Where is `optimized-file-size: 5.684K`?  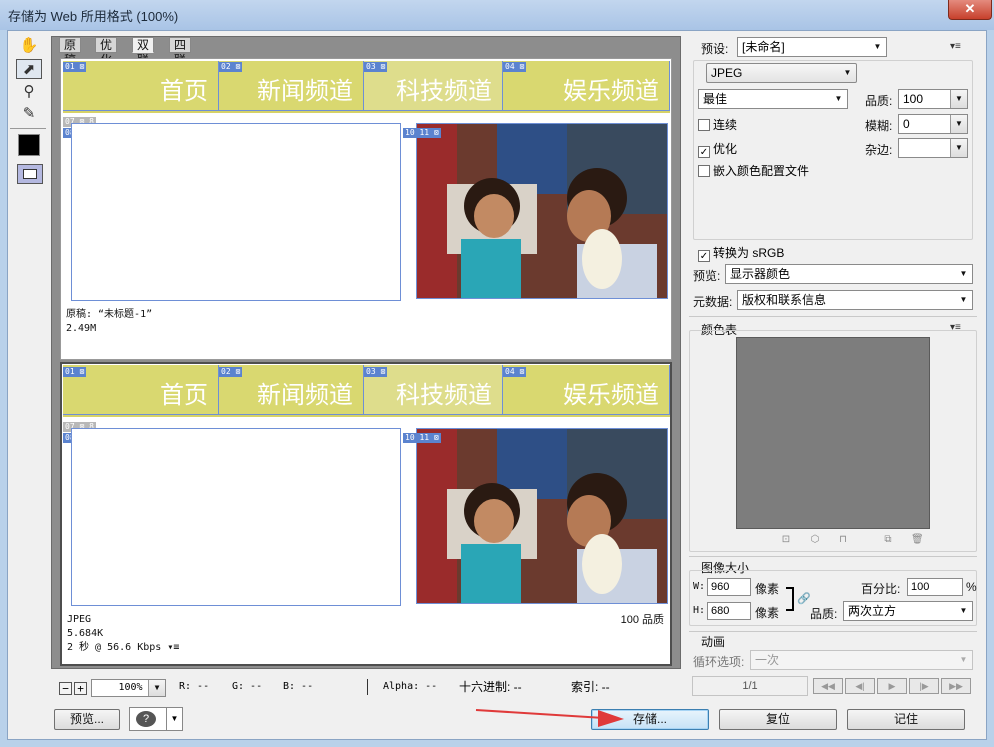 optimized-file-size: 5.684K is located at coordinates (85, 633).